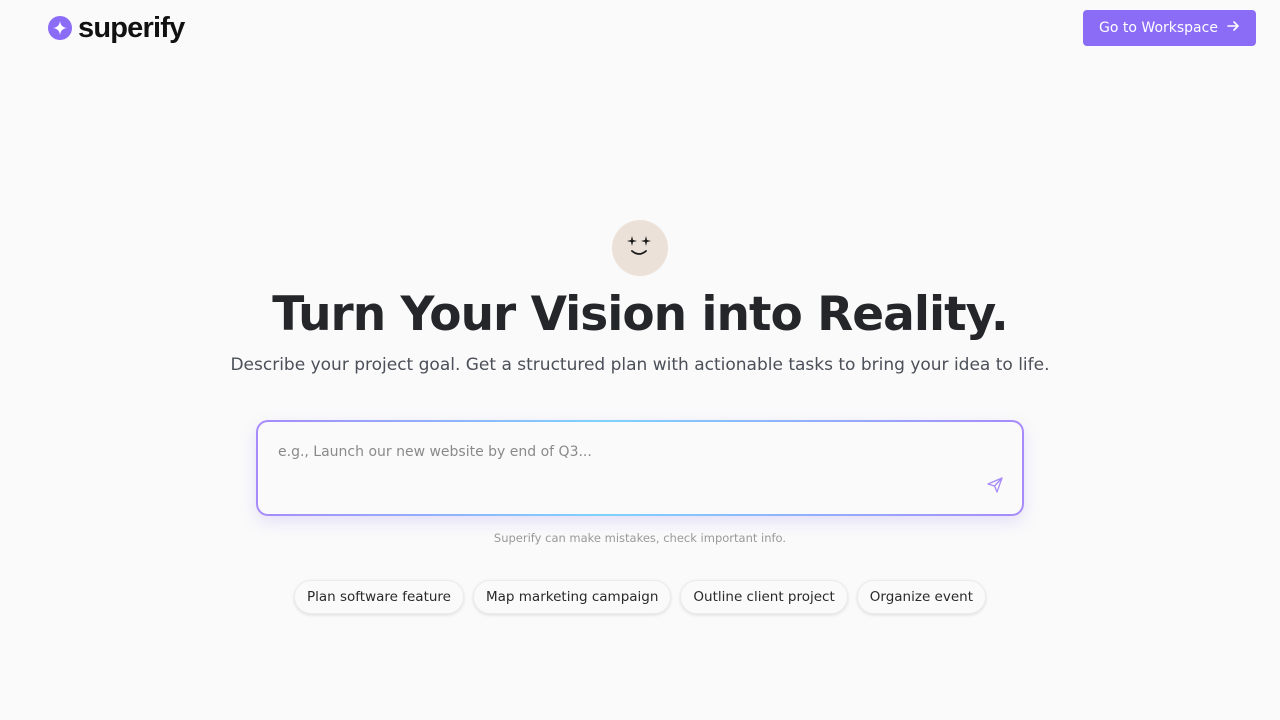 The width and height of the screenshot is (1280, 720). I want to click on send-icon, so click(995, 485).